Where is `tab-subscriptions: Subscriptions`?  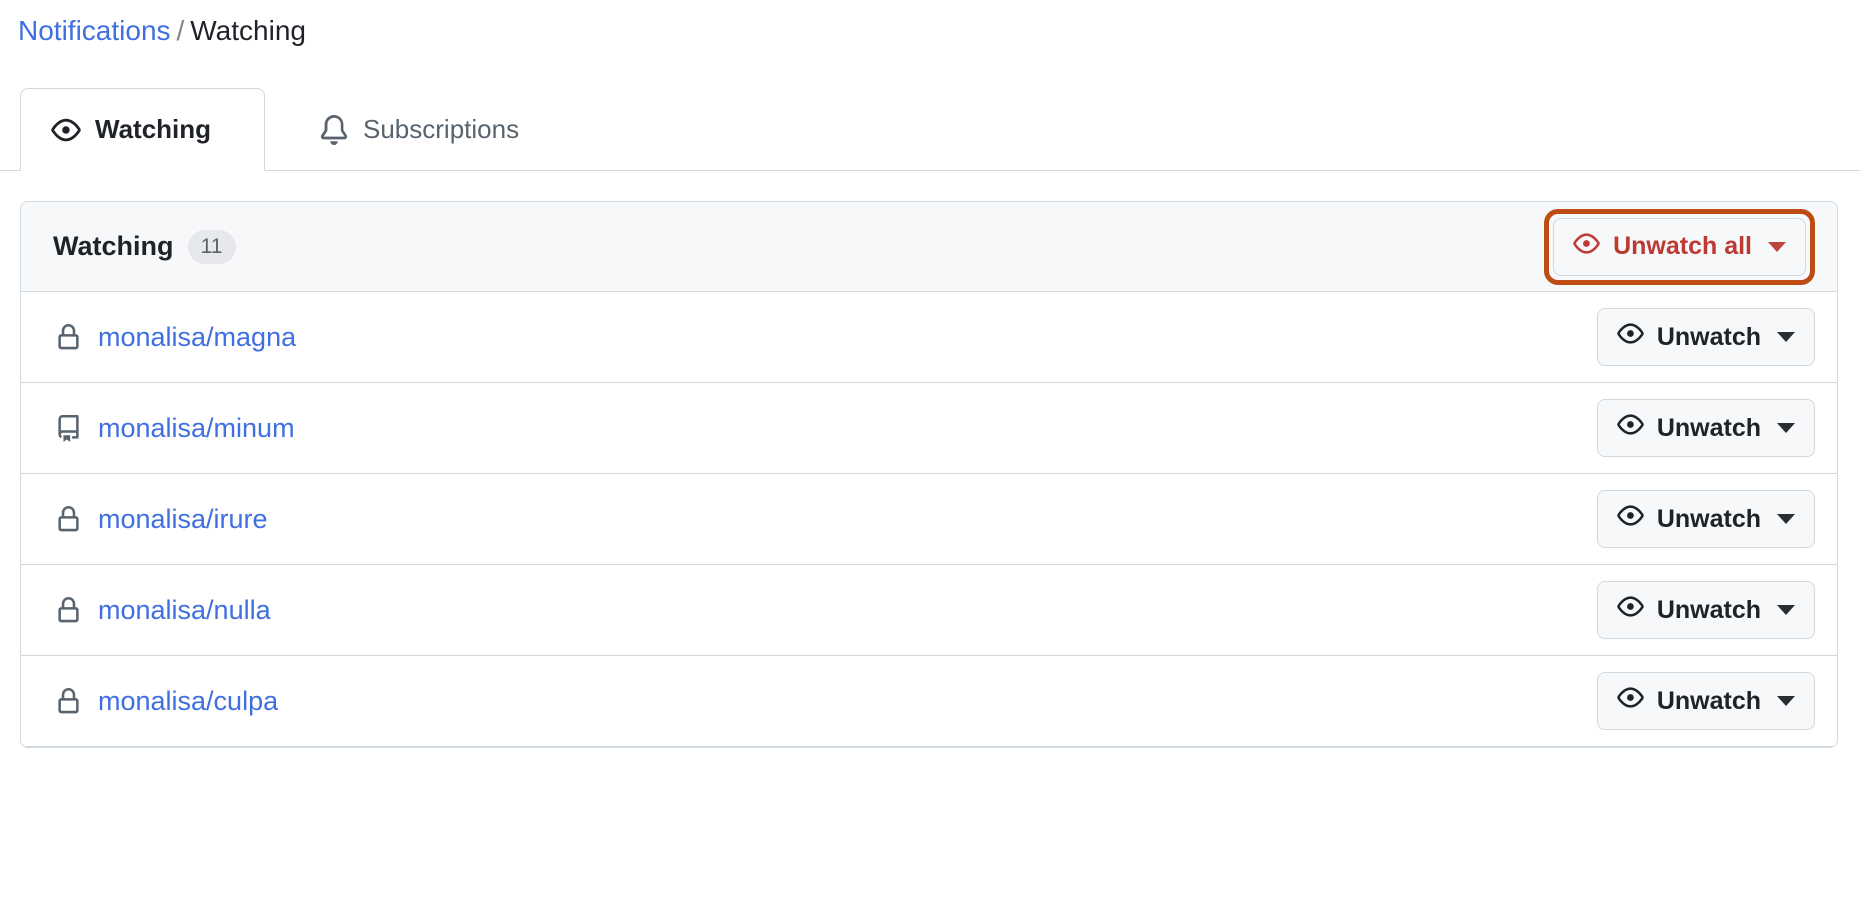
tab-subscriptions: Subscriptions is located at coordinates (419, 129).